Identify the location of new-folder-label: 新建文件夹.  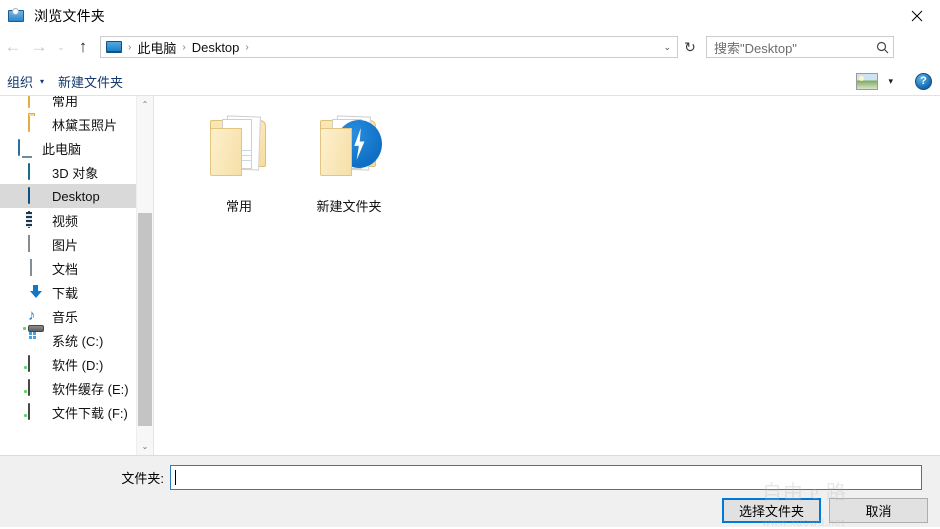
(91, 82).